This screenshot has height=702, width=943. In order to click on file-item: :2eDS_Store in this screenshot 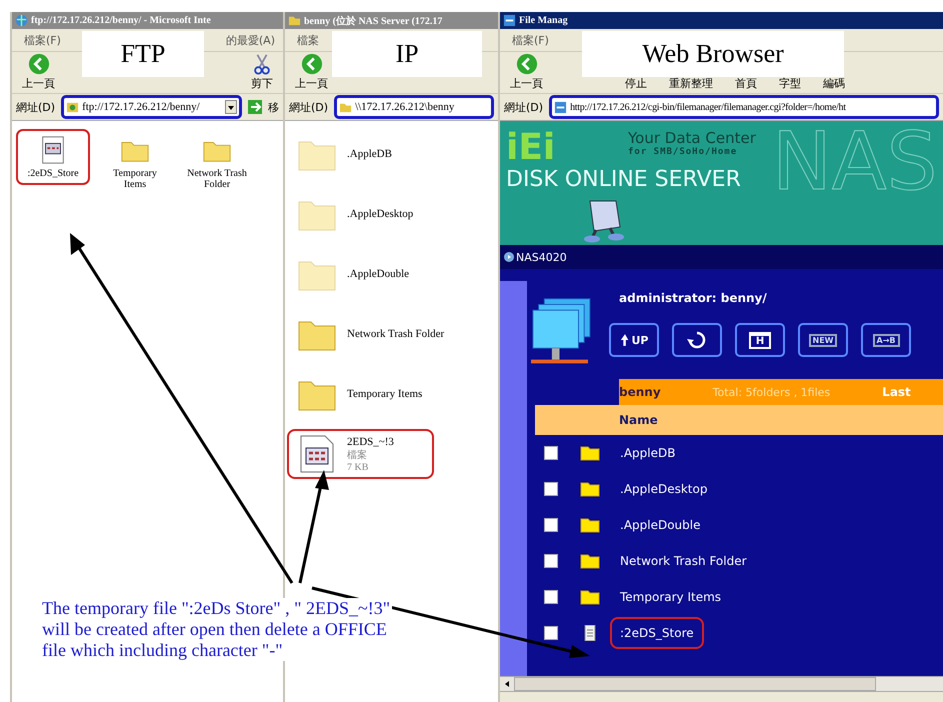, I will do `click(53, 157)`.